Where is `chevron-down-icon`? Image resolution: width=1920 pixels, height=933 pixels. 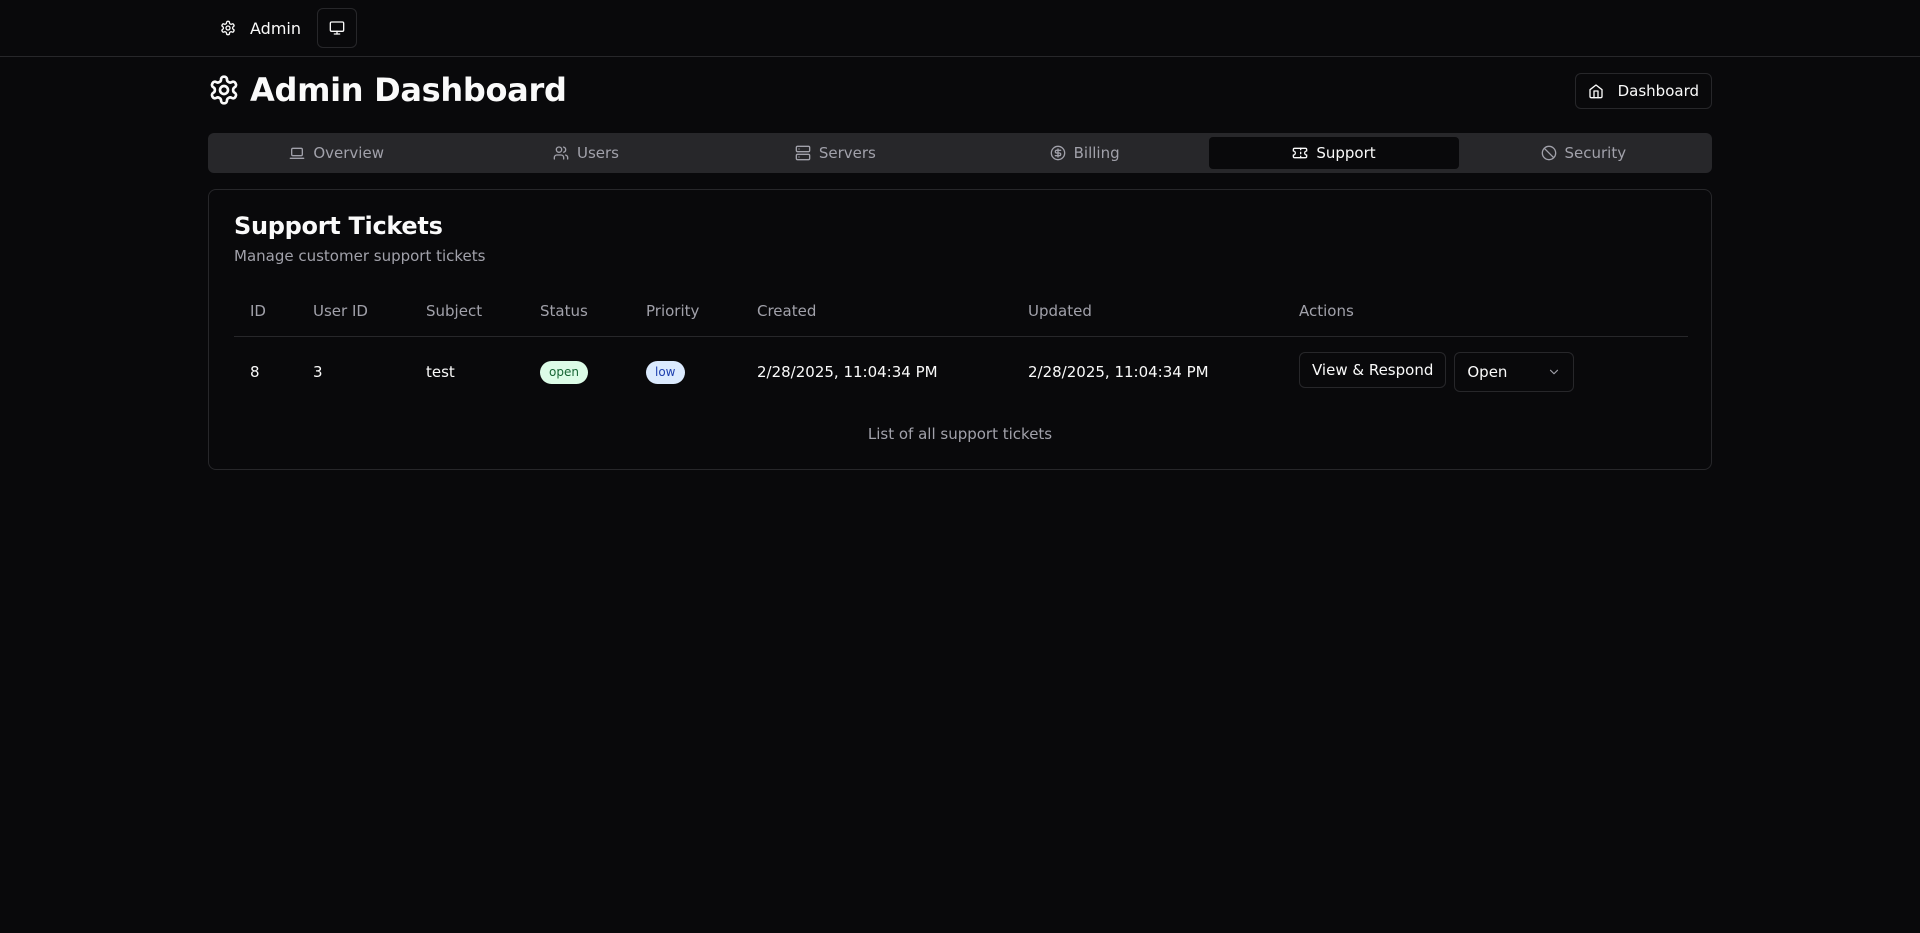 chevron-down-icon is located at coordinates (1554, 372).